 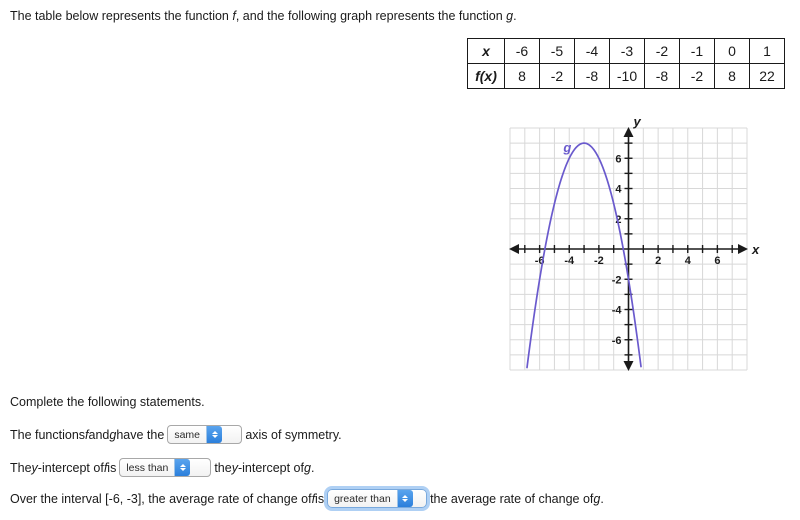 I want to click on symmetry-select-value: same, so click(x=187, y=434).